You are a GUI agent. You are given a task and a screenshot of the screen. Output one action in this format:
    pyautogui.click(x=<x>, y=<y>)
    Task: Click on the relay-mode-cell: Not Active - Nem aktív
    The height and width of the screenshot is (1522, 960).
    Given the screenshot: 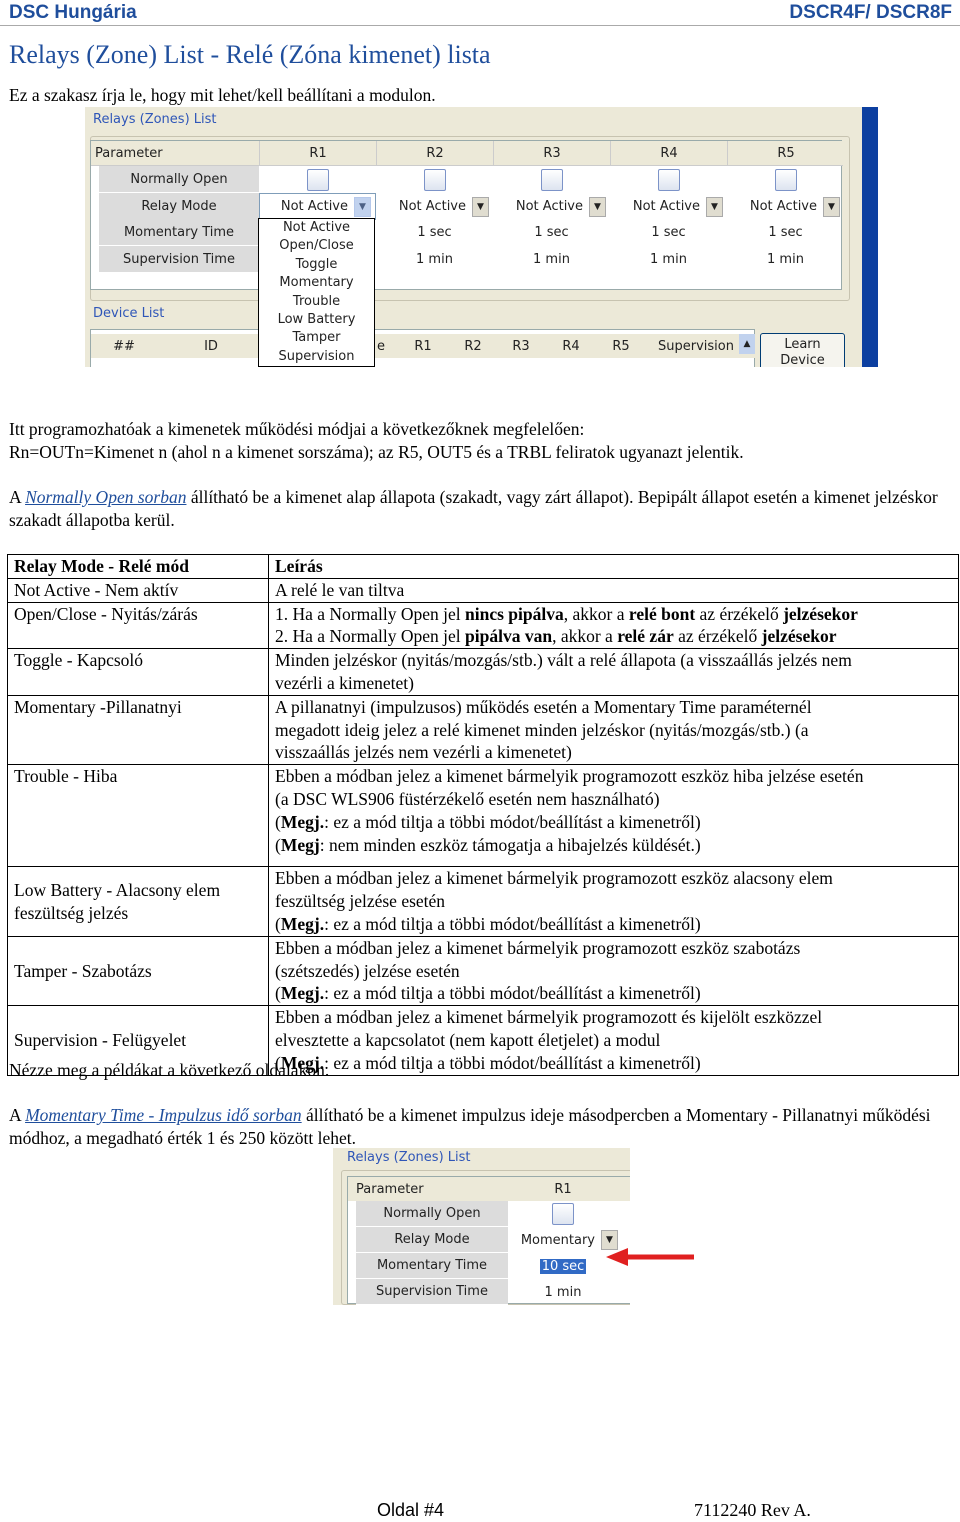 What is the action you would take?
    pyautogui.click(x=138, y=590)
    